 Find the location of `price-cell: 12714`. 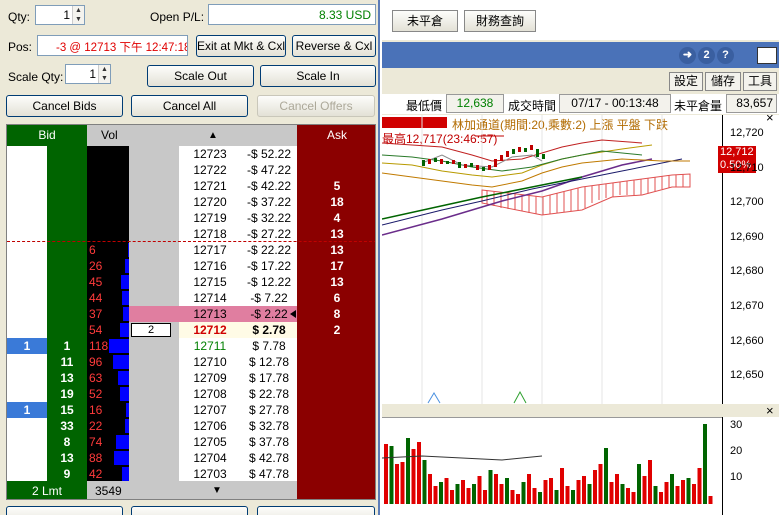

price-cell: 12714 is located at coordinates (210, 298).